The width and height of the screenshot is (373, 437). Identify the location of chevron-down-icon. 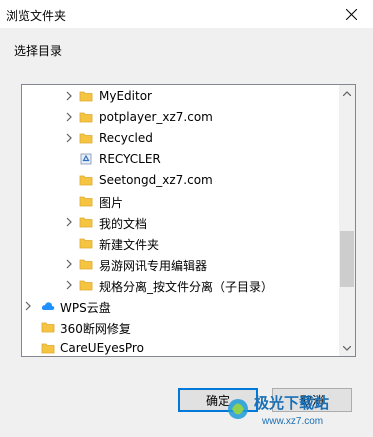
(347, 348).